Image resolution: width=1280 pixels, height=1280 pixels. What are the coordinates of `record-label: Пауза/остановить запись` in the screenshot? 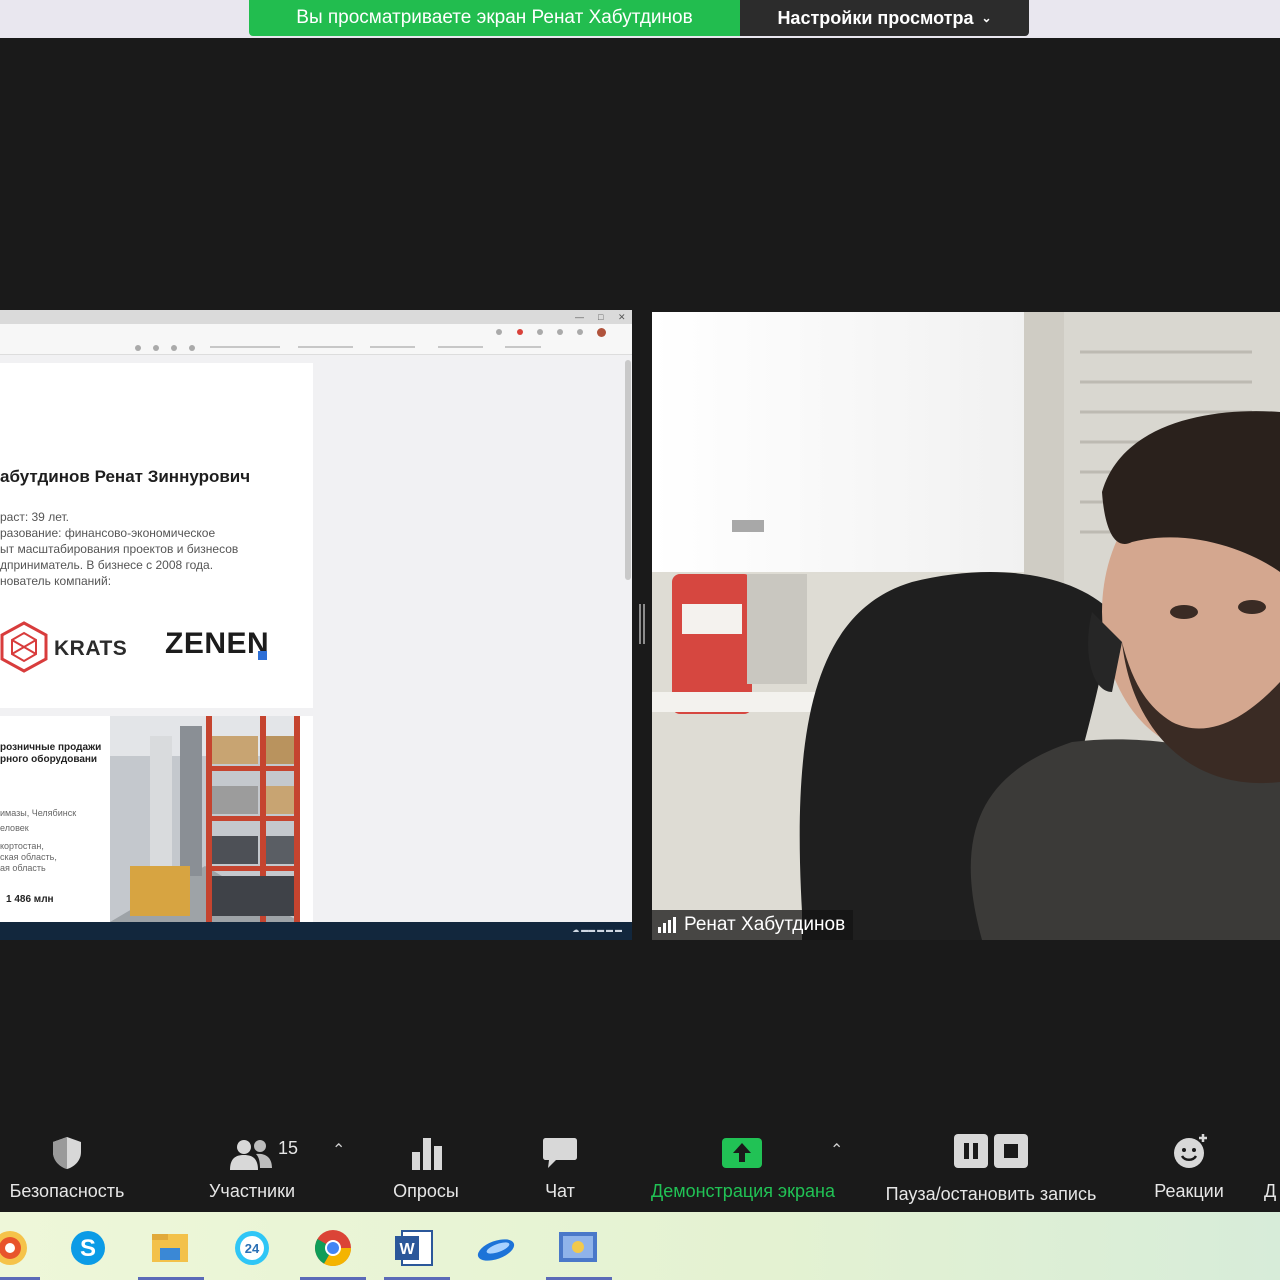 It's located at (991, 1194).